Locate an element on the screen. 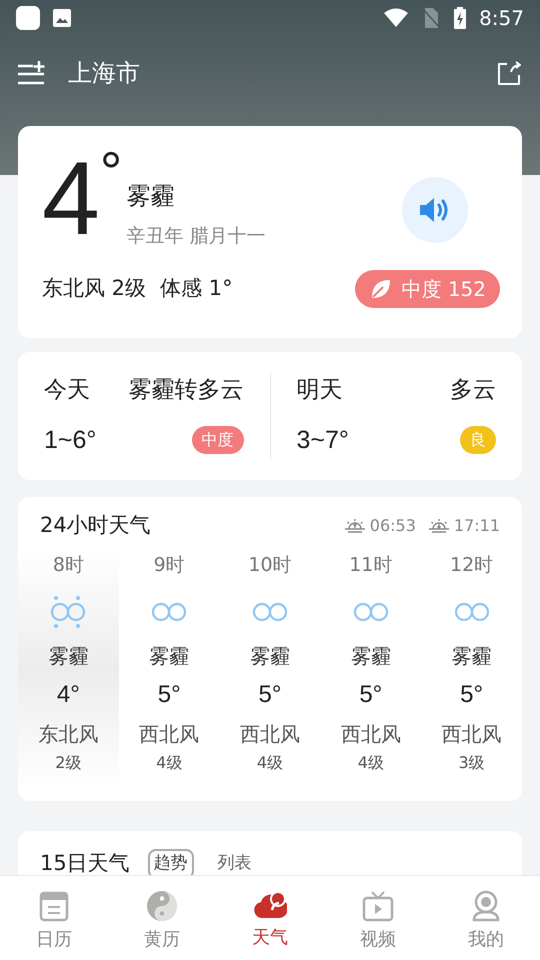 Image resolution: width=540 pixels, height=960 pixels. nav-tab: 我的 is located at coordinates (486, 918).